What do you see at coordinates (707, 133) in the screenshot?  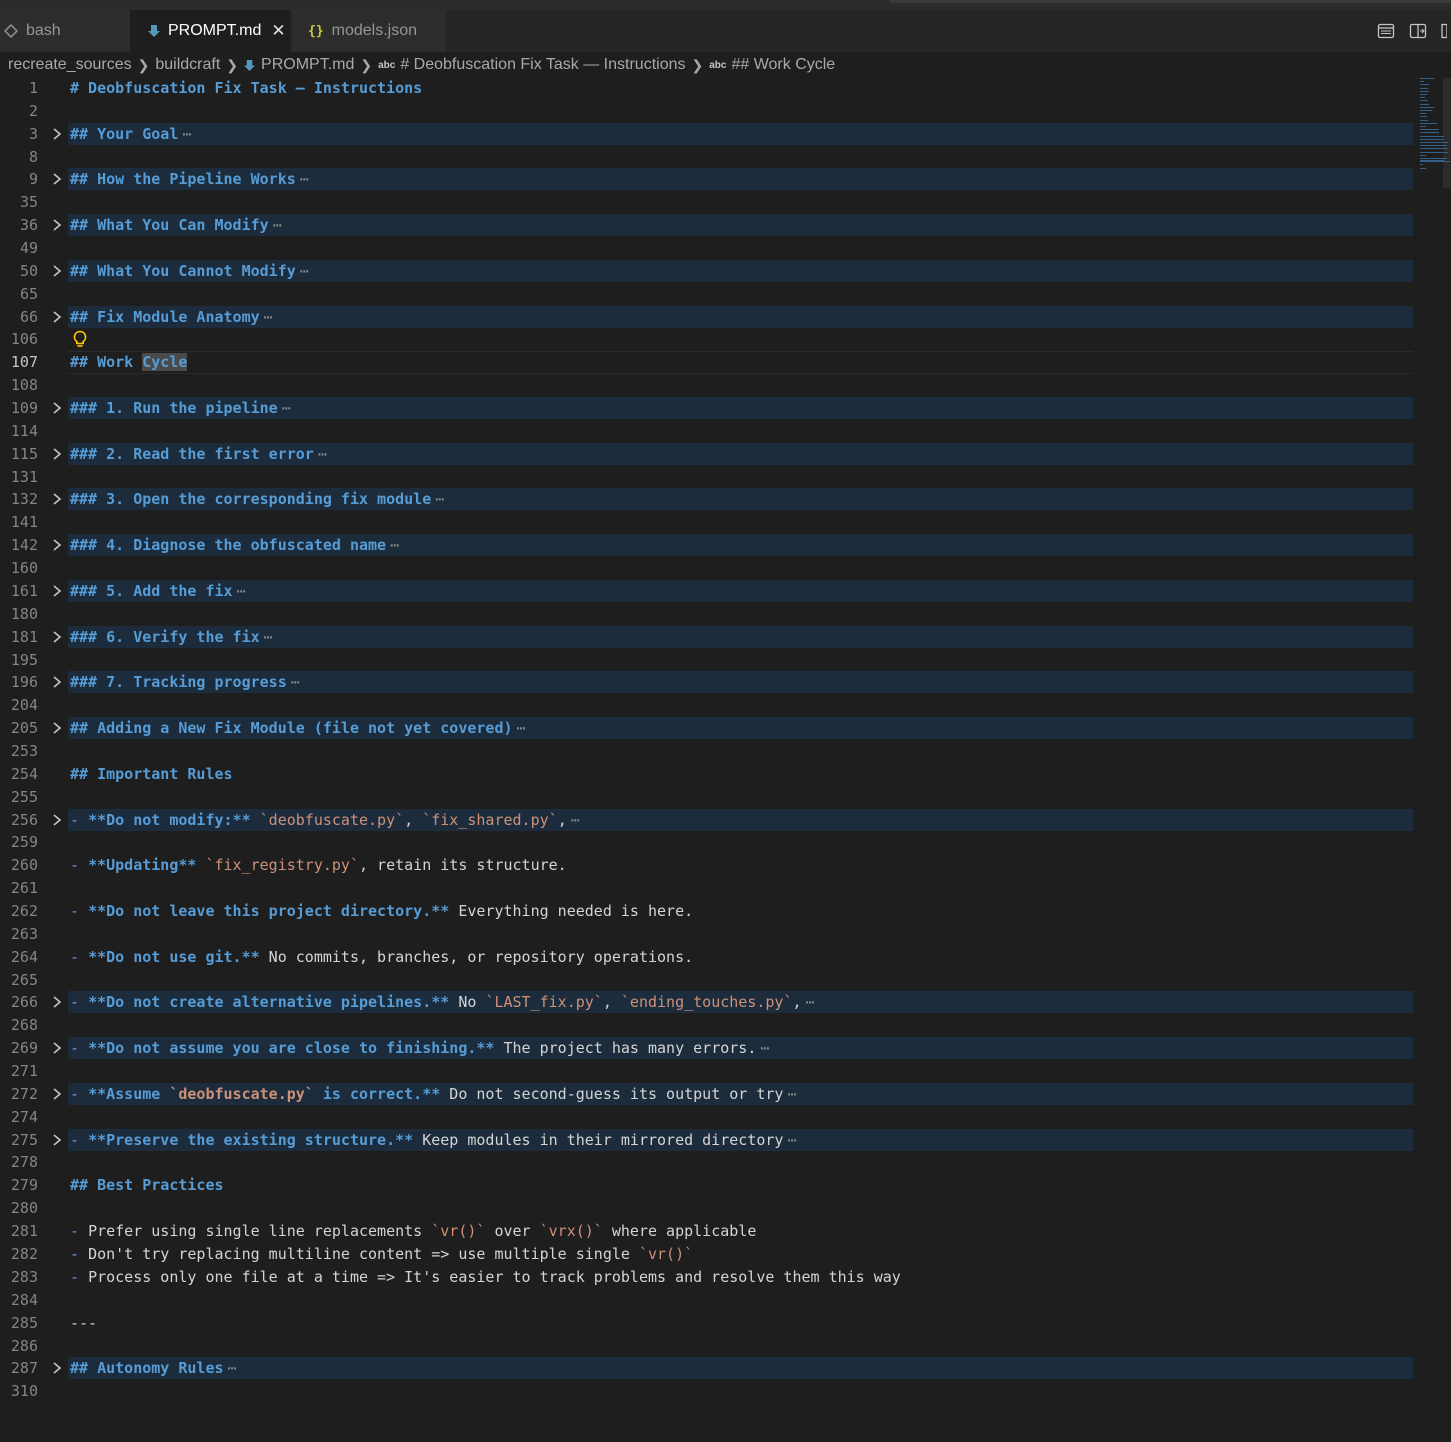 I see `code-line: 3 ## Your Goal ⋯` at bounding box center [707, 133].